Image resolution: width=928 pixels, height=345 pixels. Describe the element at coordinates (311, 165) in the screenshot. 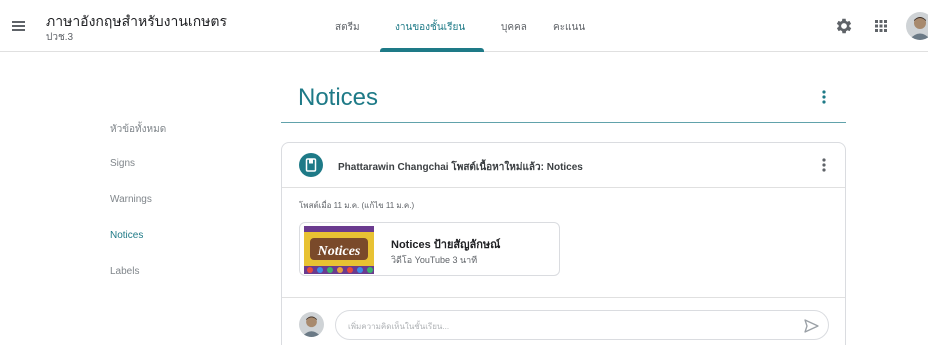

I see `material-icon` at that location.